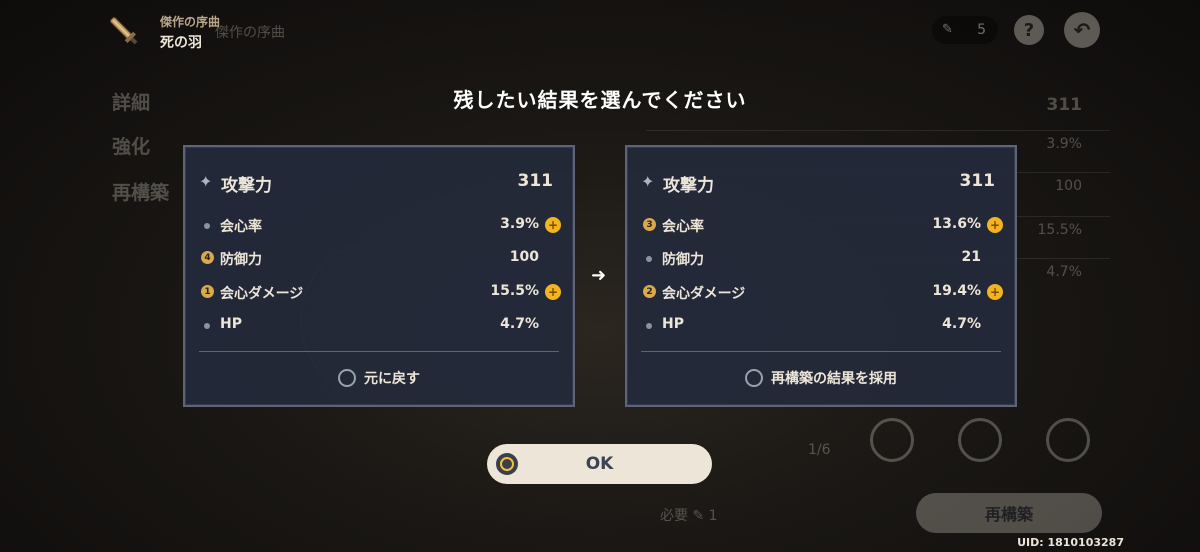 This screenshot has width=1200, height=552. What do you see at coordinates (392, 379) in the screenshot?
I see `revert-option-label: 元に戻す` at bounding box center [392, 379].